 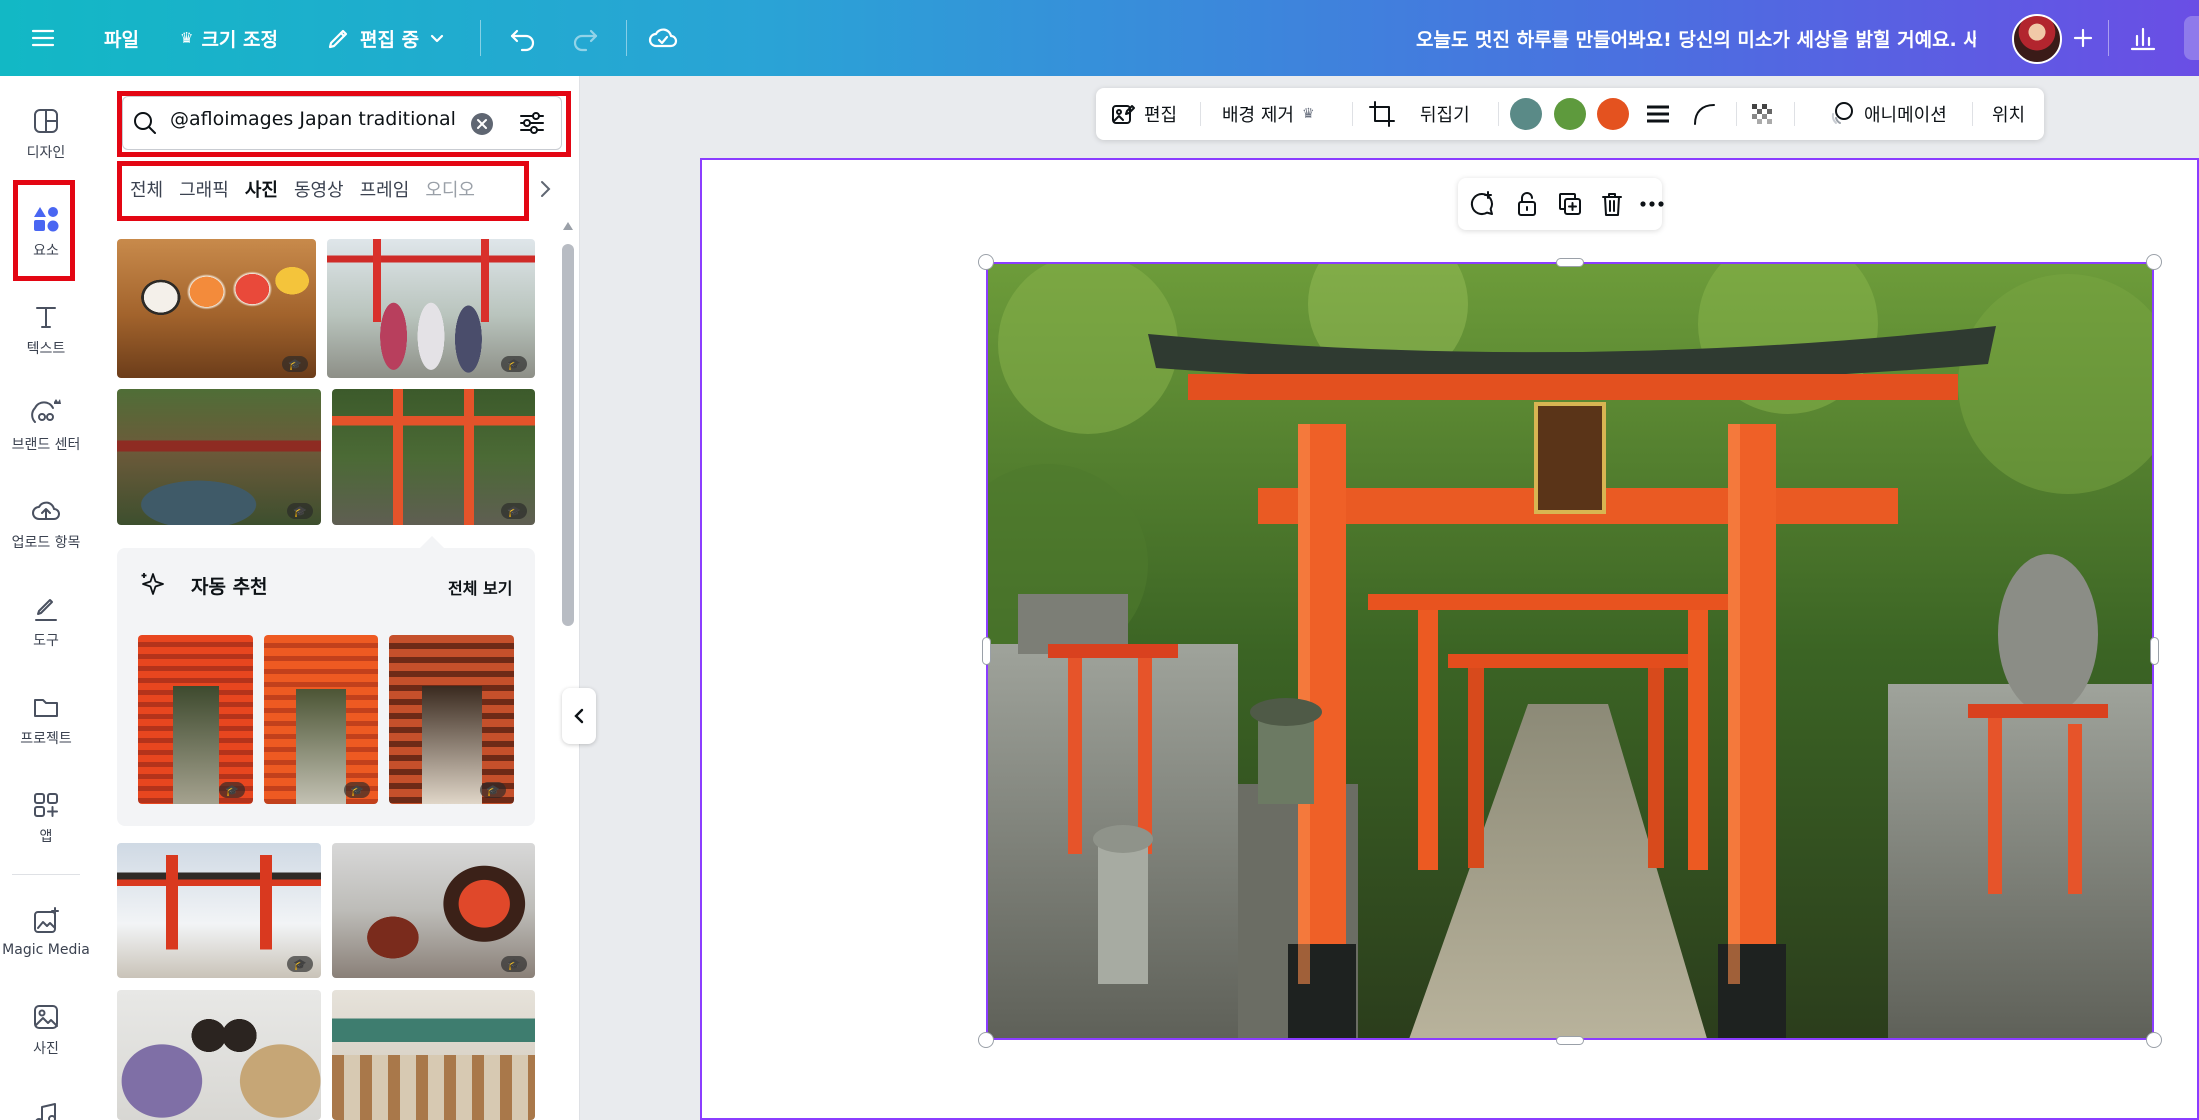 What do you see at coordinates (46, 805) in the screenshot?
I see `apps-icon` at bounding box center [46, 805].